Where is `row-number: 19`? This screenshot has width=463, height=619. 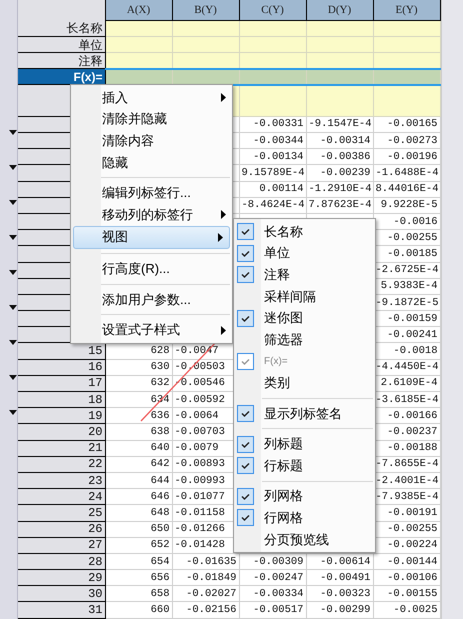 row-number: 19 is located at coordinates (61, 416).